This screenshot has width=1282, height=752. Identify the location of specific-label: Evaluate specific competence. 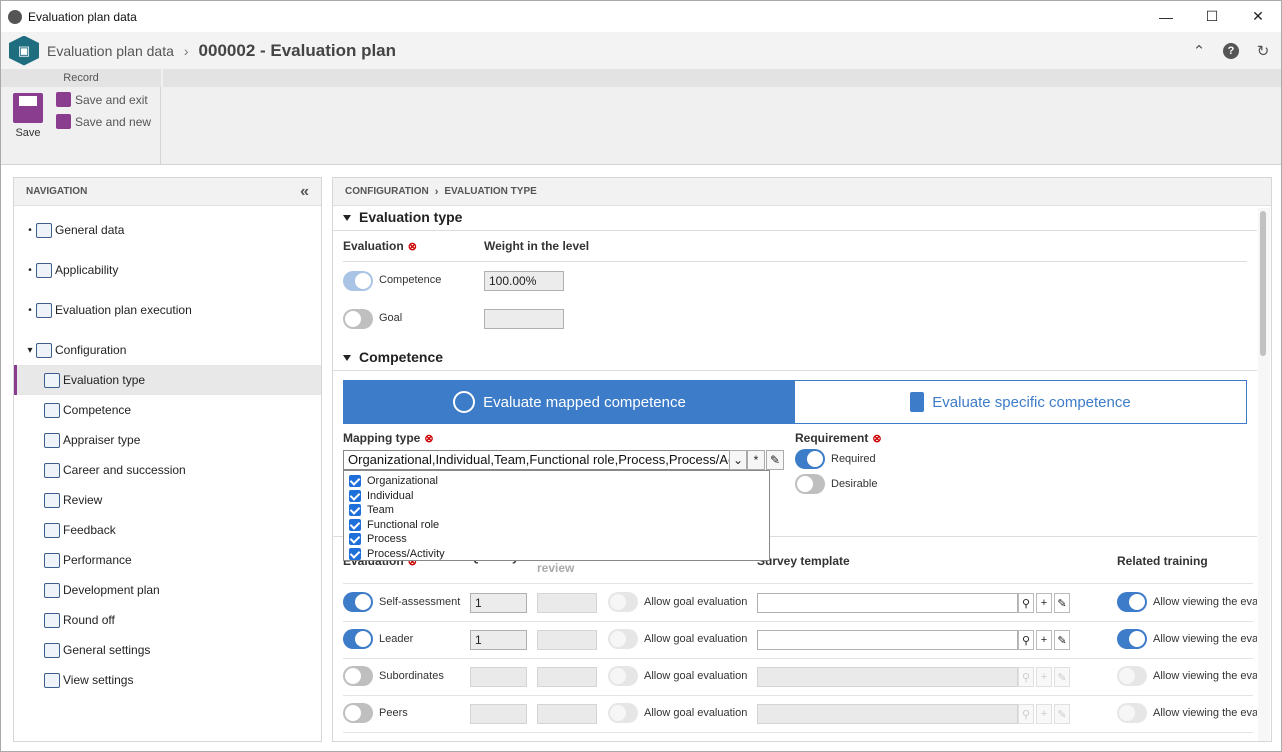
(1031, 402).